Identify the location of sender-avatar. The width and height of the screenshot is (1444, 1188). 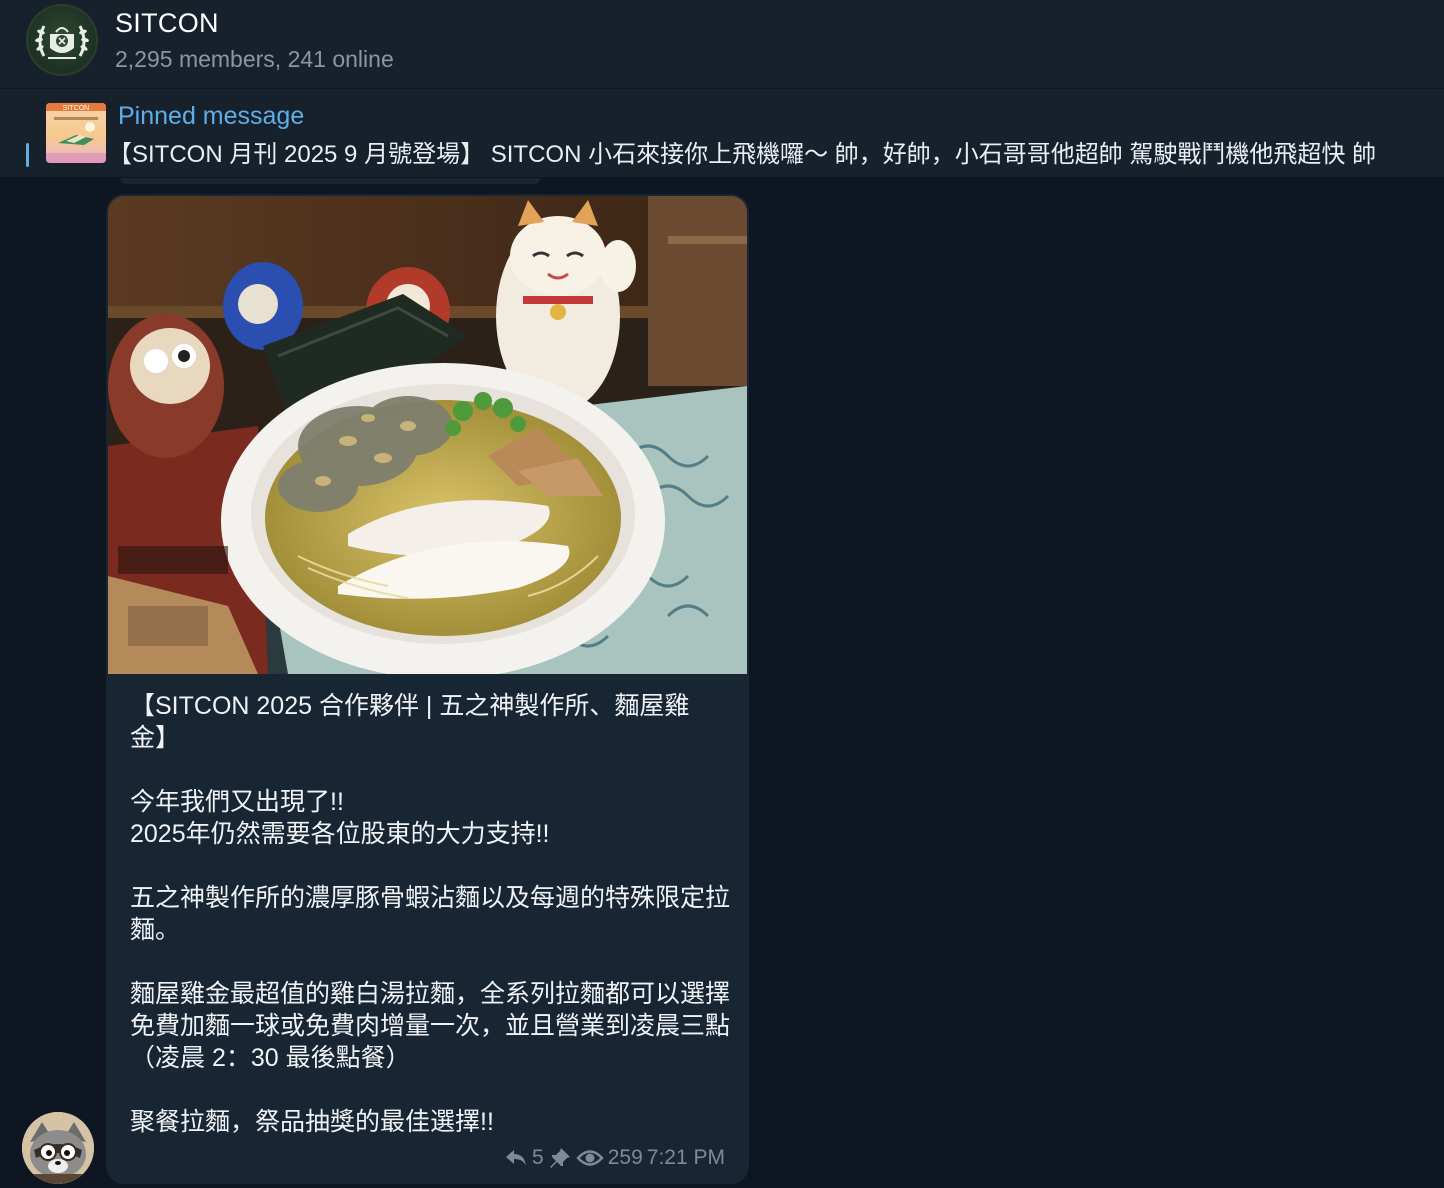
(58, 1148).